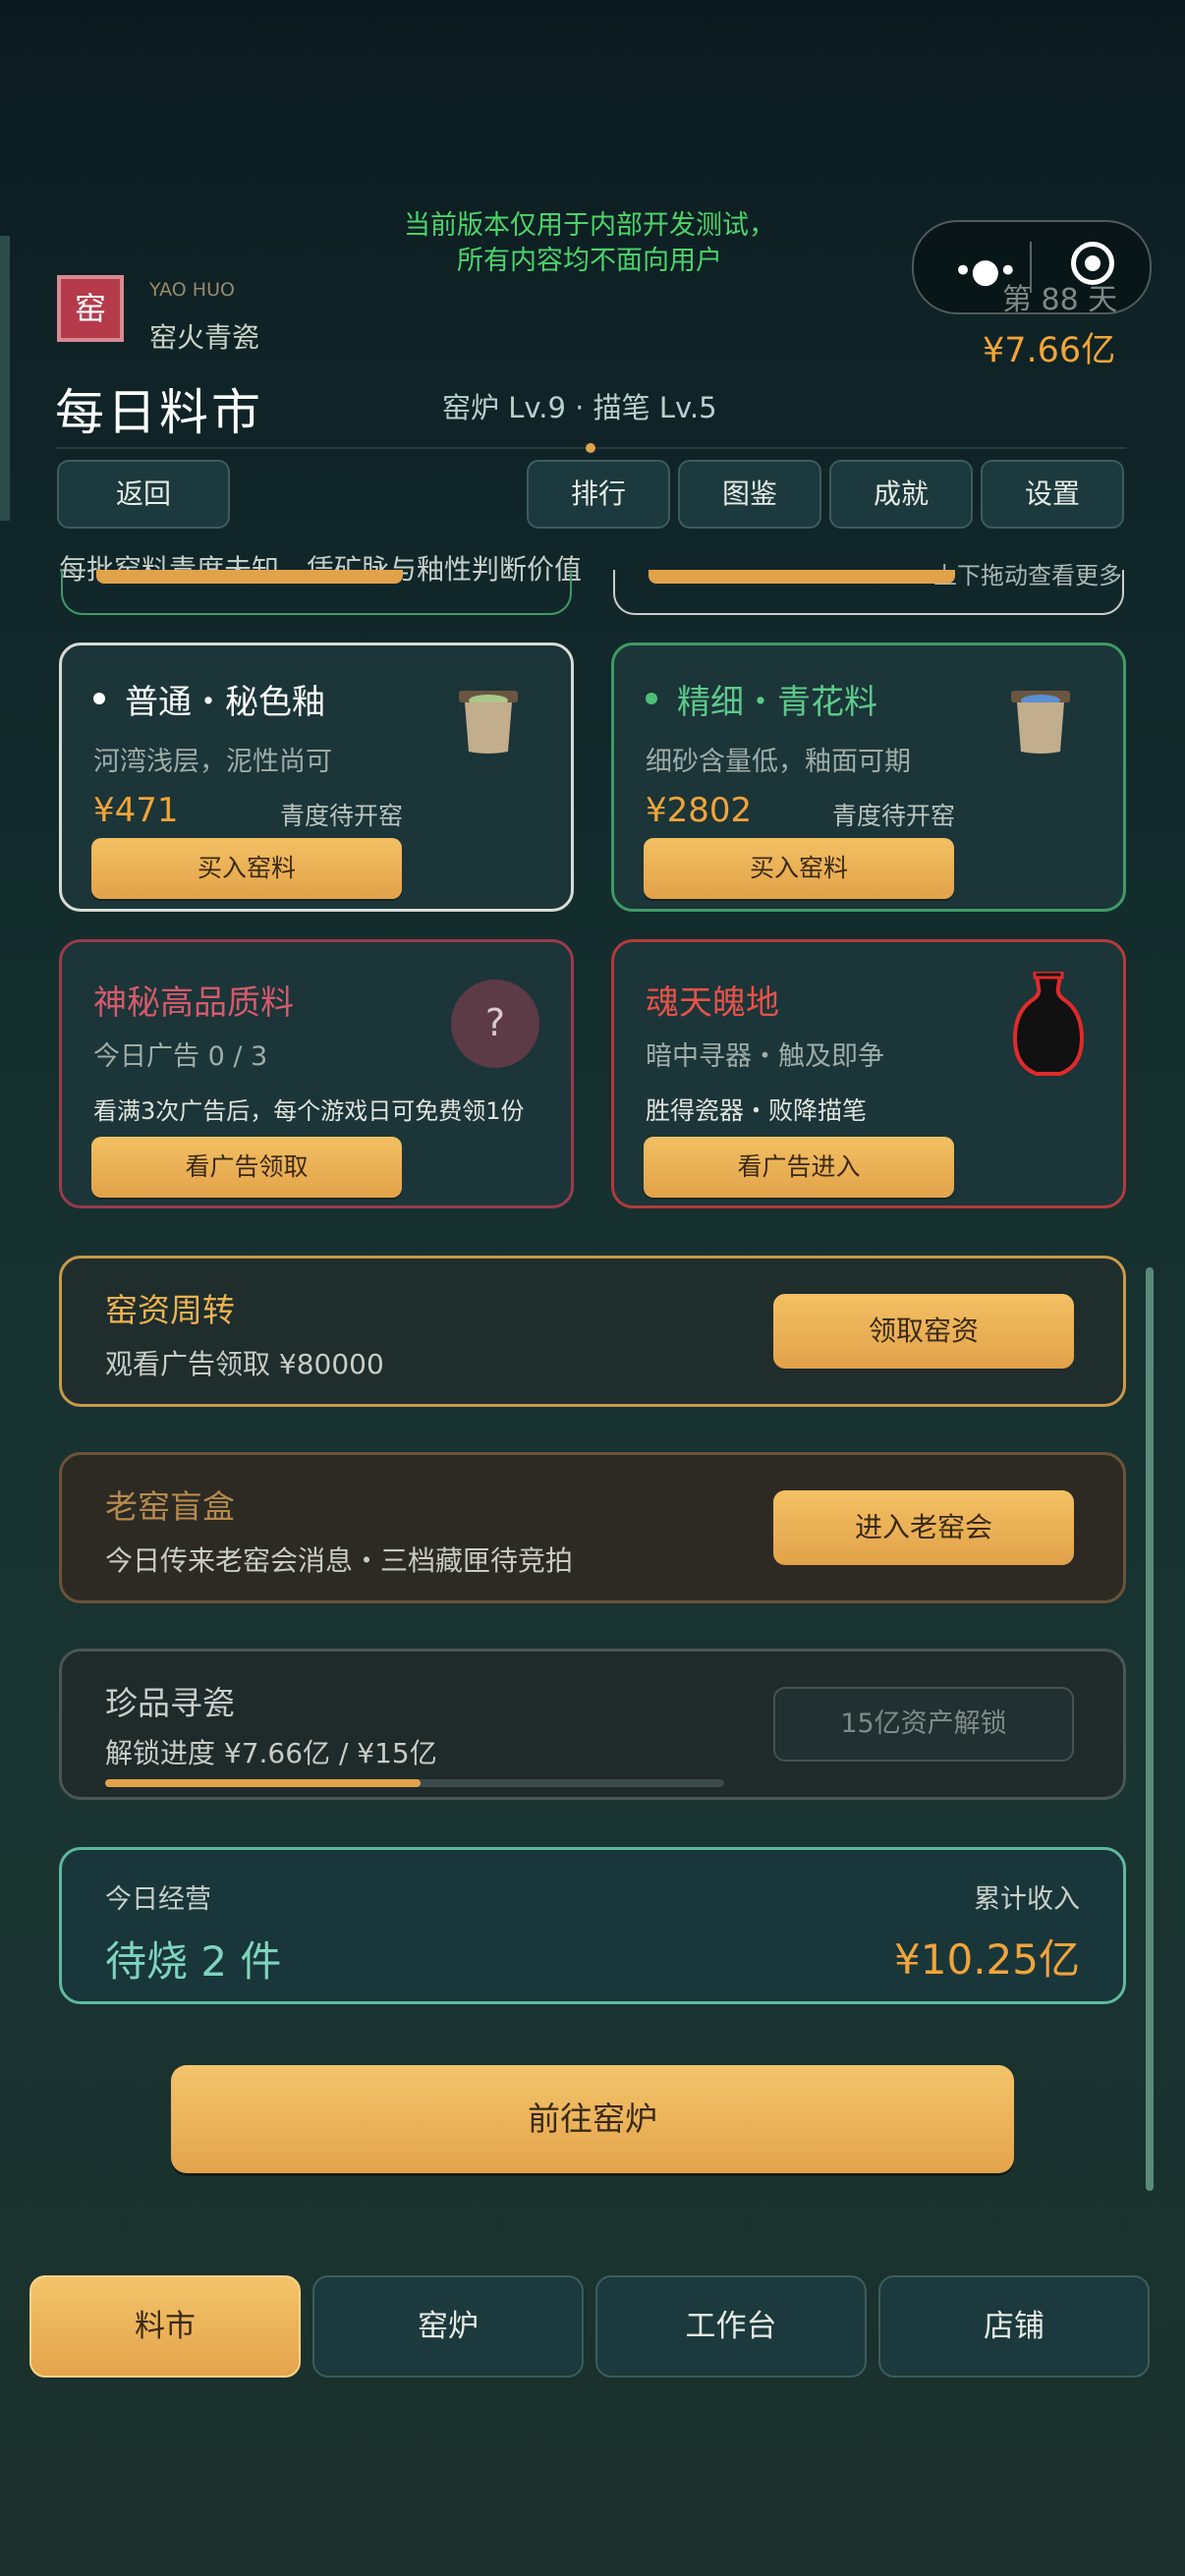 The width and height of the screenshot is (1185, 2576). I want to click on blindbox-panel: 老窑盲盒 今日传来老窑会消息・三档藏匣待竞拍 进入老窑会, so click(592, 1527).